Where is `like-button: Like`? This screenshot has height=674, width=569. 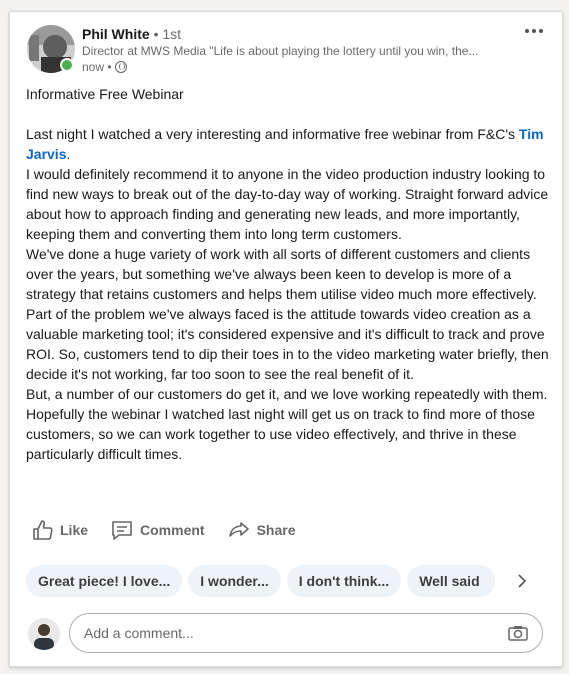
like-button: Like is located at coordinates (59, 530).